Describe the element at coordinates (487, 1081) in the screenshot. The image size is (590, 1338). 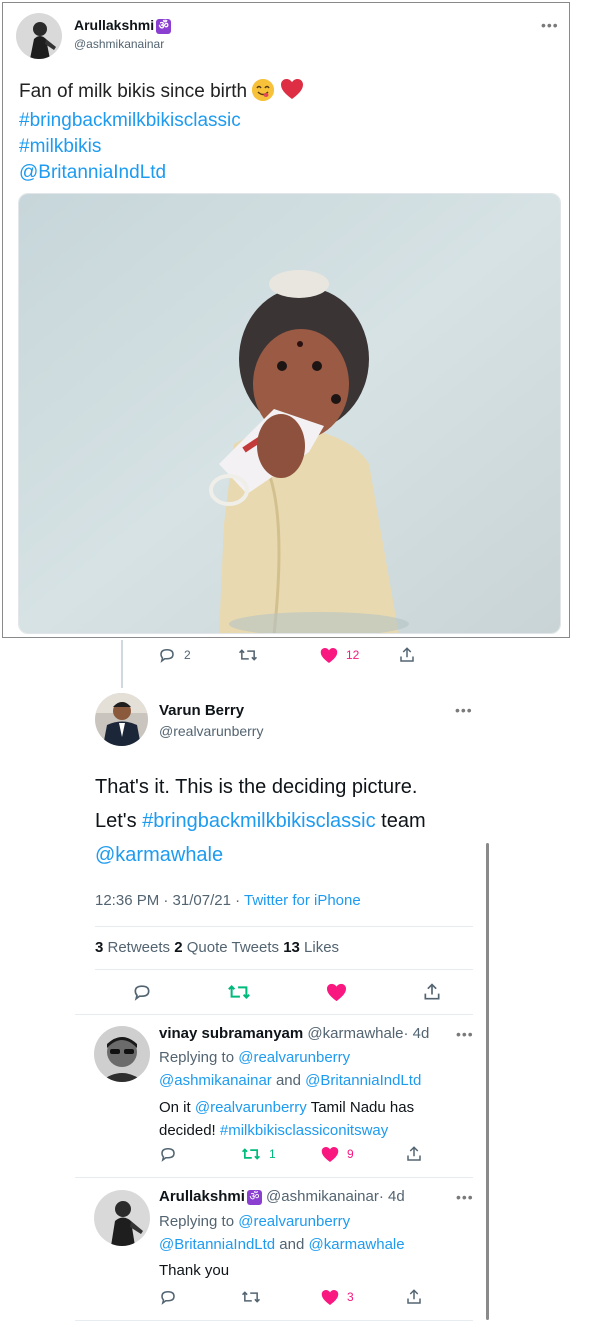
I see `scrollbar` at that location.